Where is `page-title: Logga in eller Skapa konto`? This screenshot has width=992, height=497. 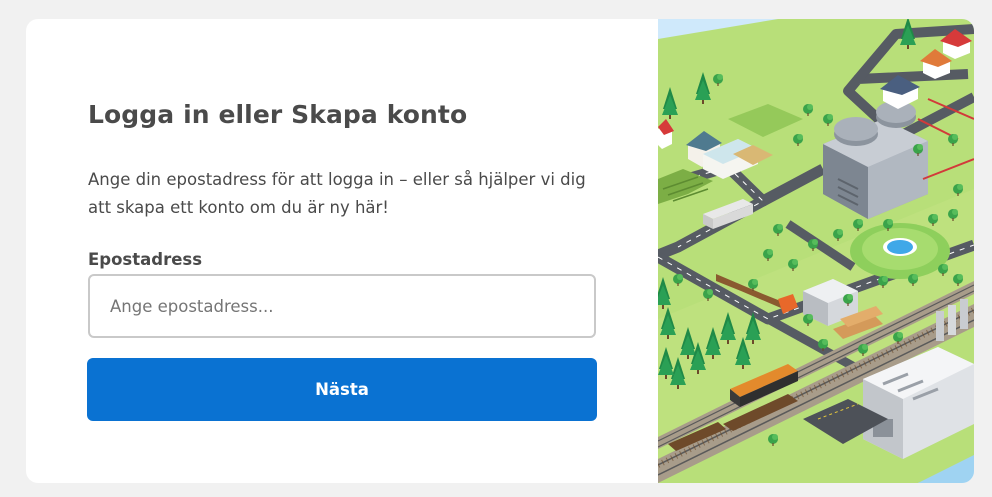
page-title: Logga in eller Skapa konto is located at coordinates (278, 114).